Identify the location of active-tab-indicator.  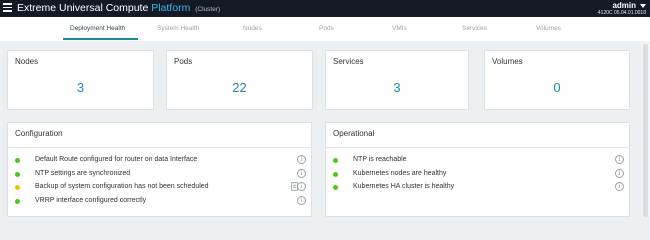
(100, 39).